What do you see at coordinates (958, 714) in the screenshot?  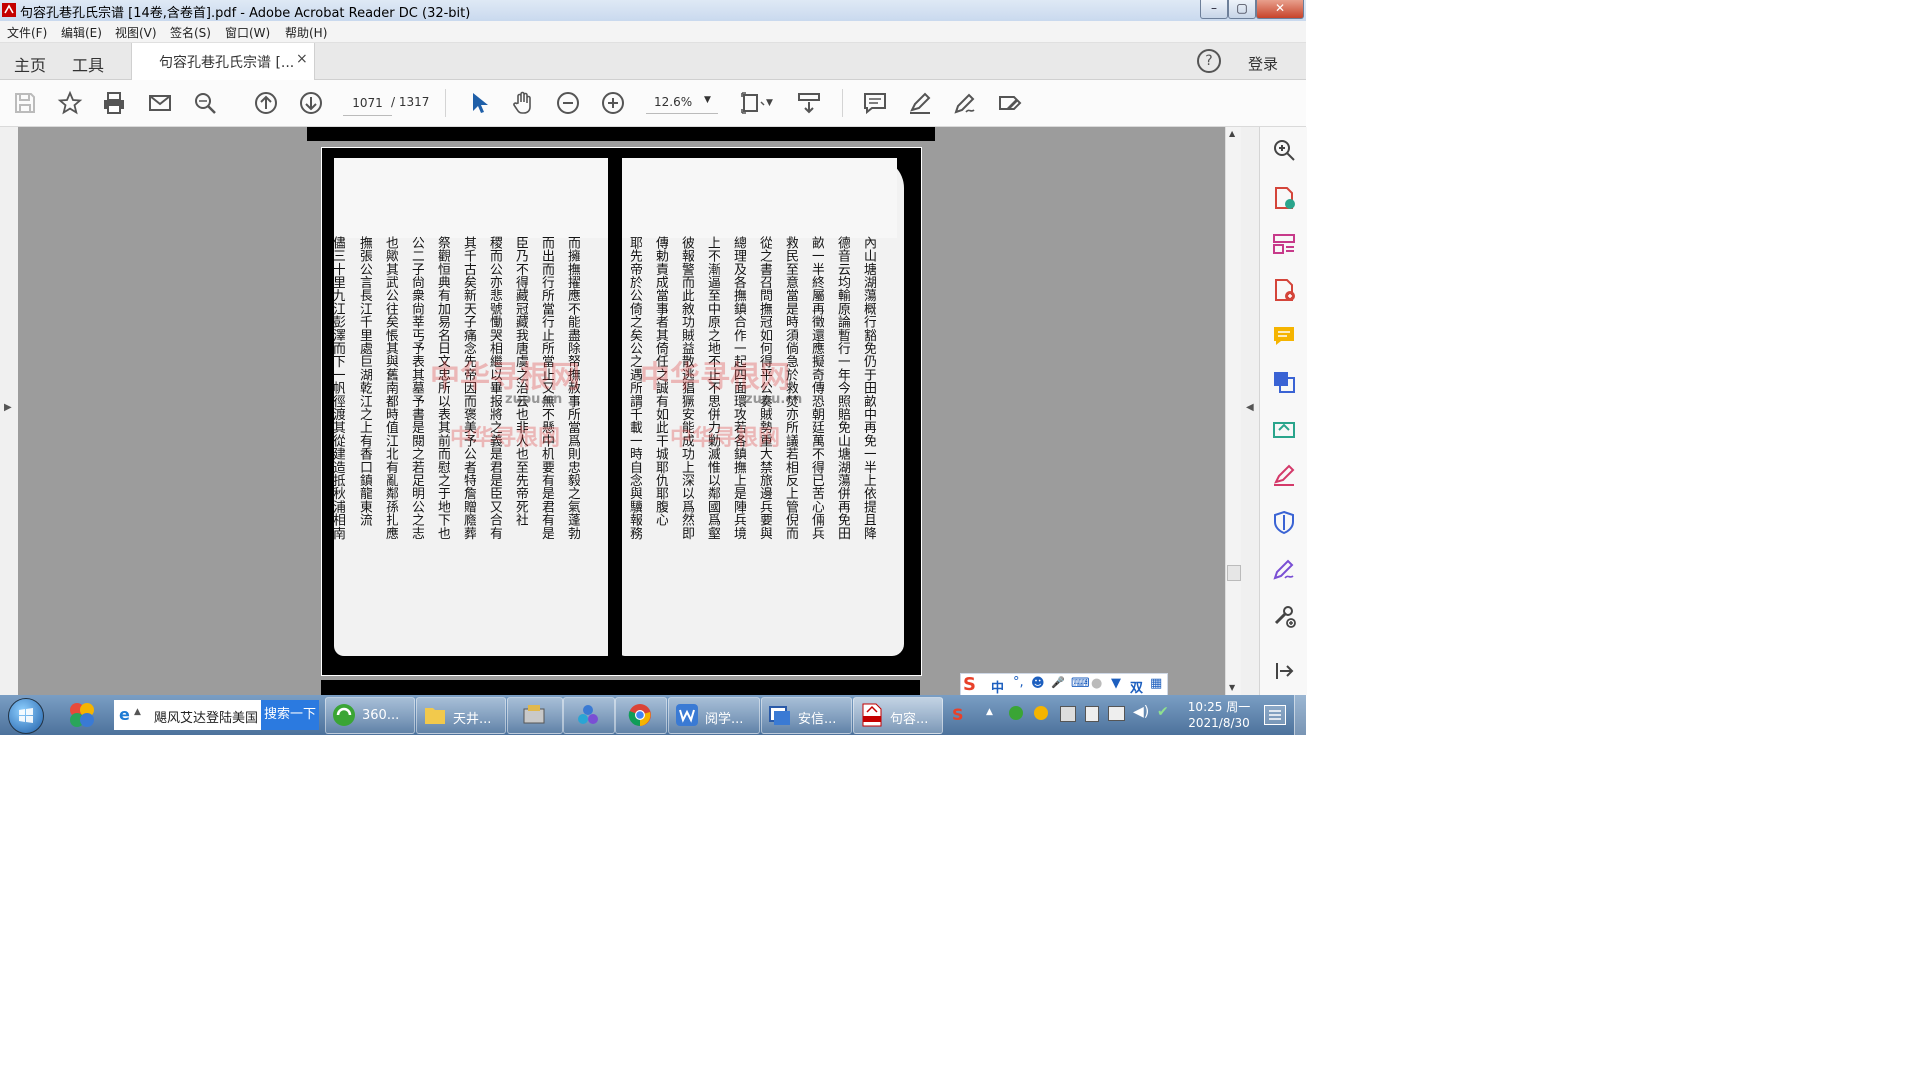 I see `sogou-tray-icon: S` at bounding box center [958, 714].